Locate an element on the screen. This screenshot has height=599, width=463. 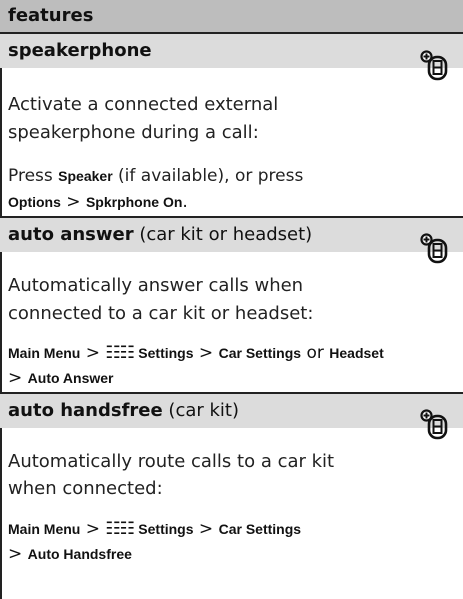
instruction-line: Press Speaker (if available), or press is located at coordinates (155, 176).